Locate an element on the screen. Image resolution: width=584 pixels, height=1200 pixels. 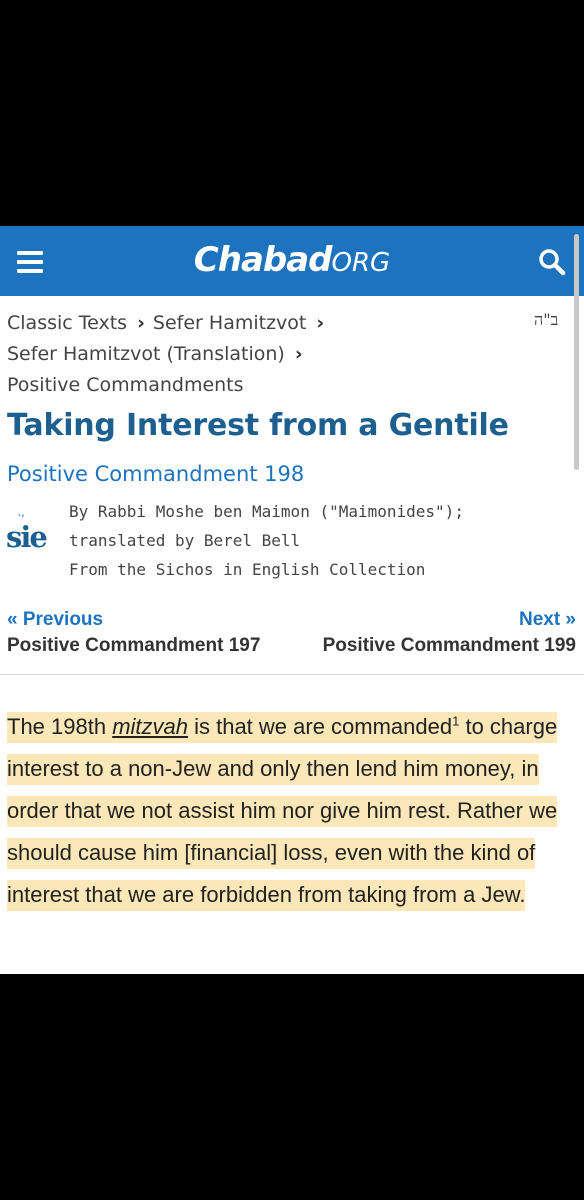
breadcrumb-classic-texts: Classic Texts is located at coordinates (67, 323).